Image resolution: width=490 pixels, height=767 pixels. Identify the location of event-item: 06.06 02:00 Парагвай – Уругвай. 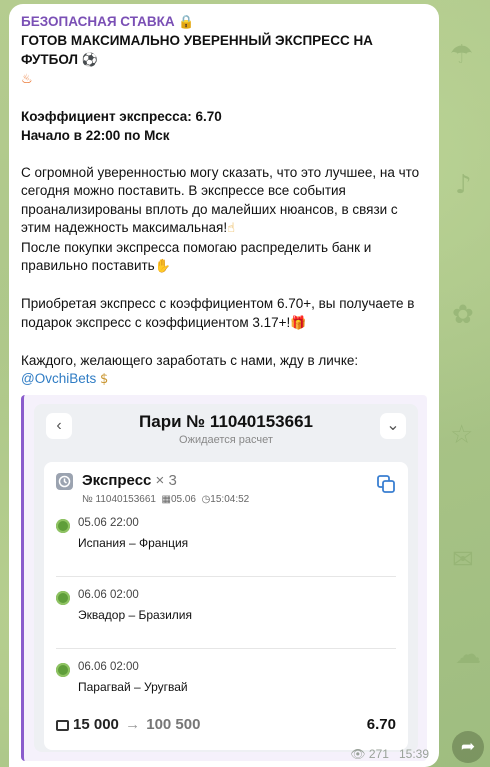
(227, 688).